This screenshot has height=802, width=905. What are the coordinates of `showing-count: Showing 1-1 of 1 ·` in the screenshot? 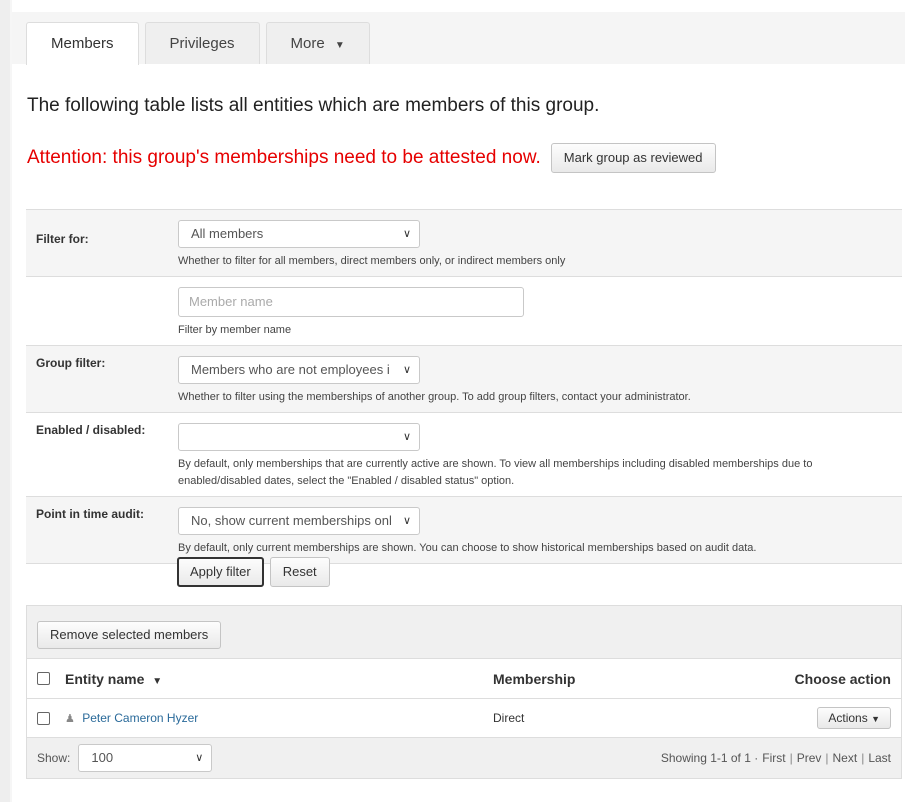 It's located at (709, 758).